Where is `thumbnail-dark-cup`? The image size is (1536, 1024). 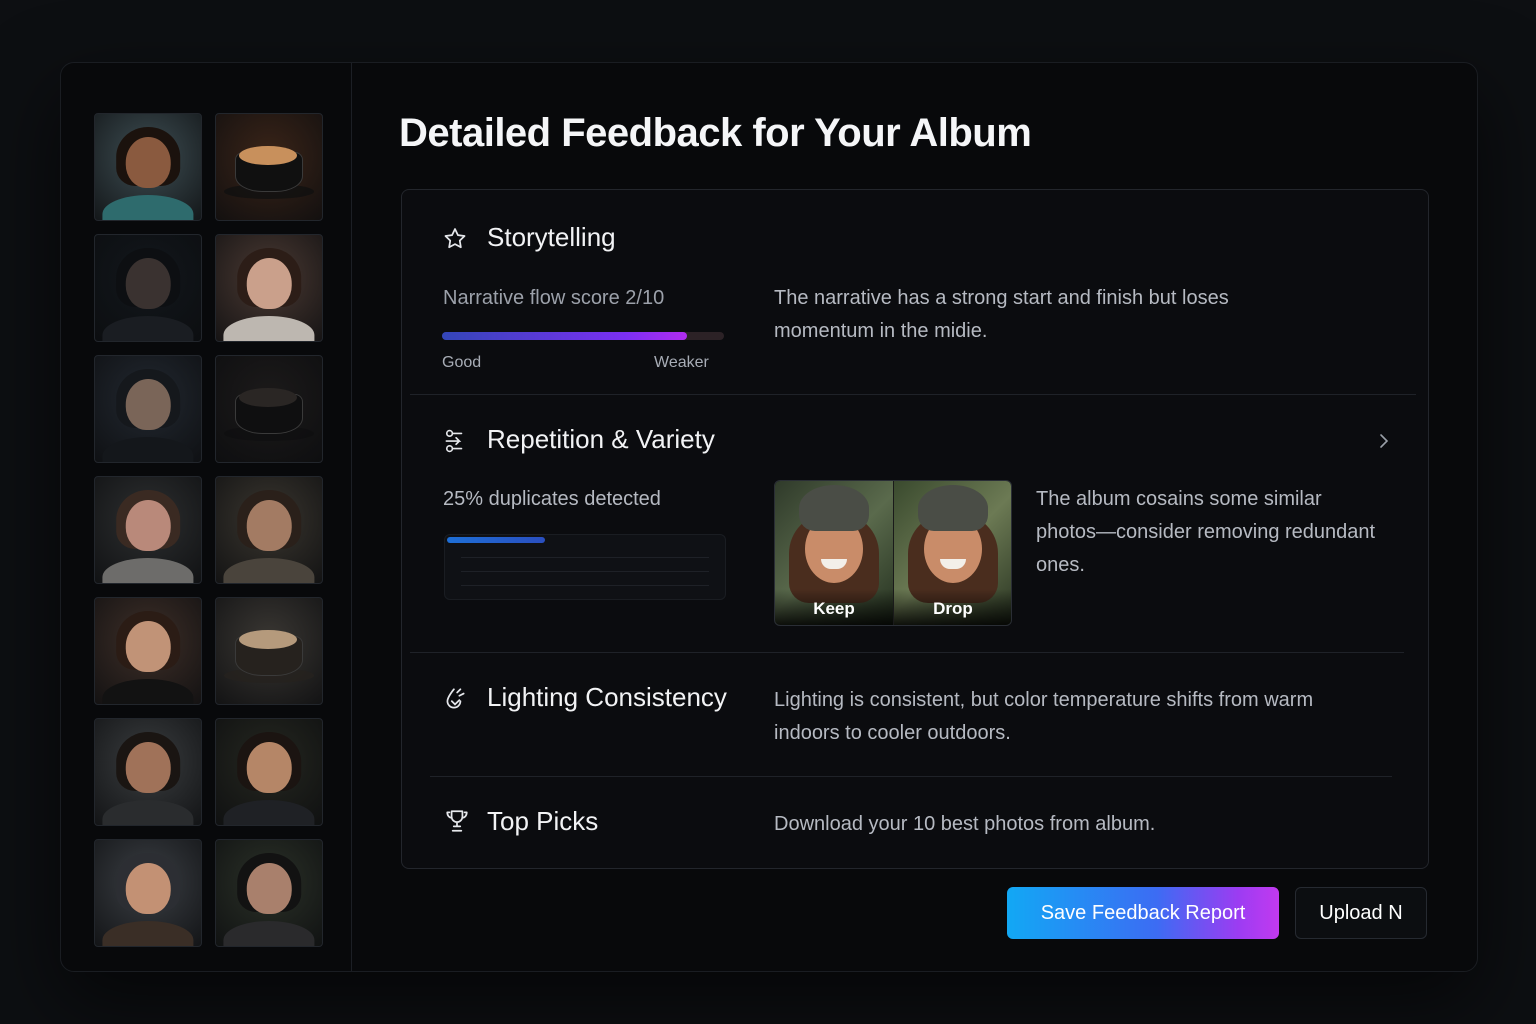 thumbnail-dark-cup is located at coordinates (269, 409).